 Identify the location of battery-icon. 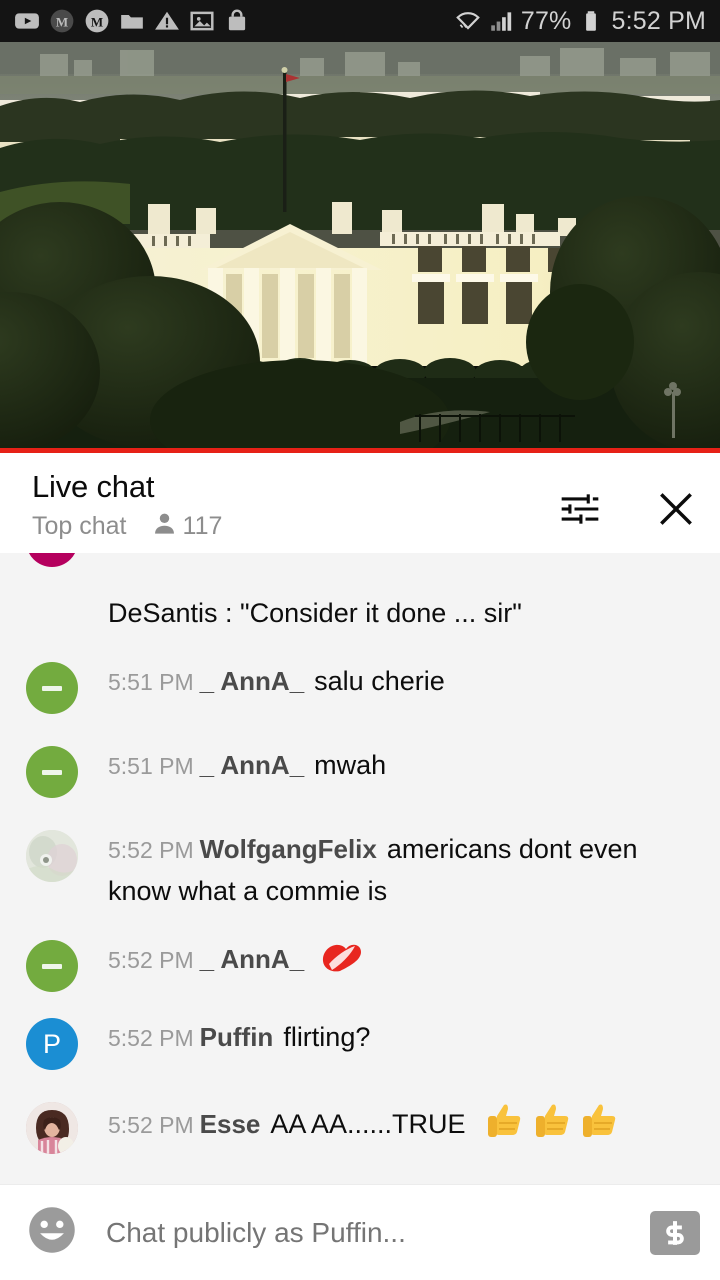
(591, 21).